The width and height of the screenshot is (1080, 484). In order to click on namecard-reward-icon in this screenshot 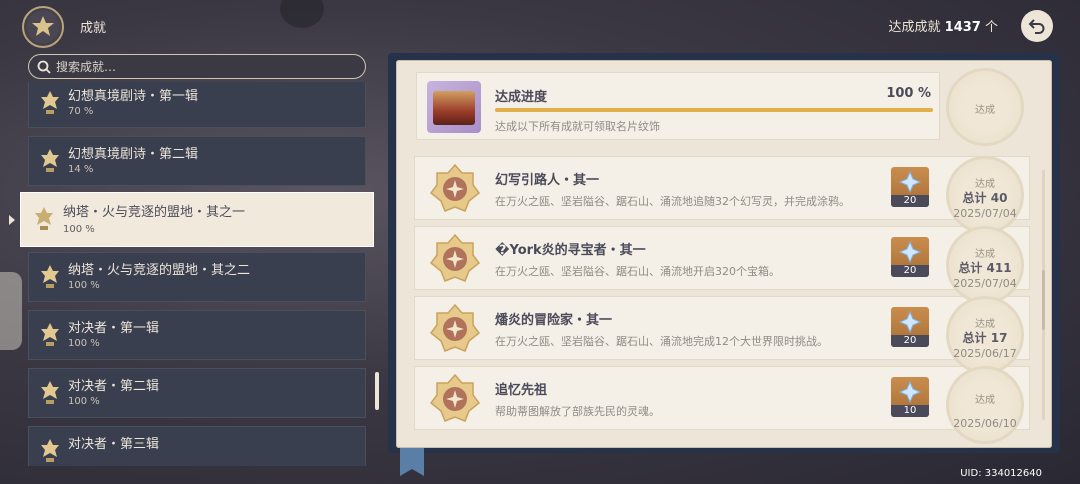, I will do `click(454, 107)`.